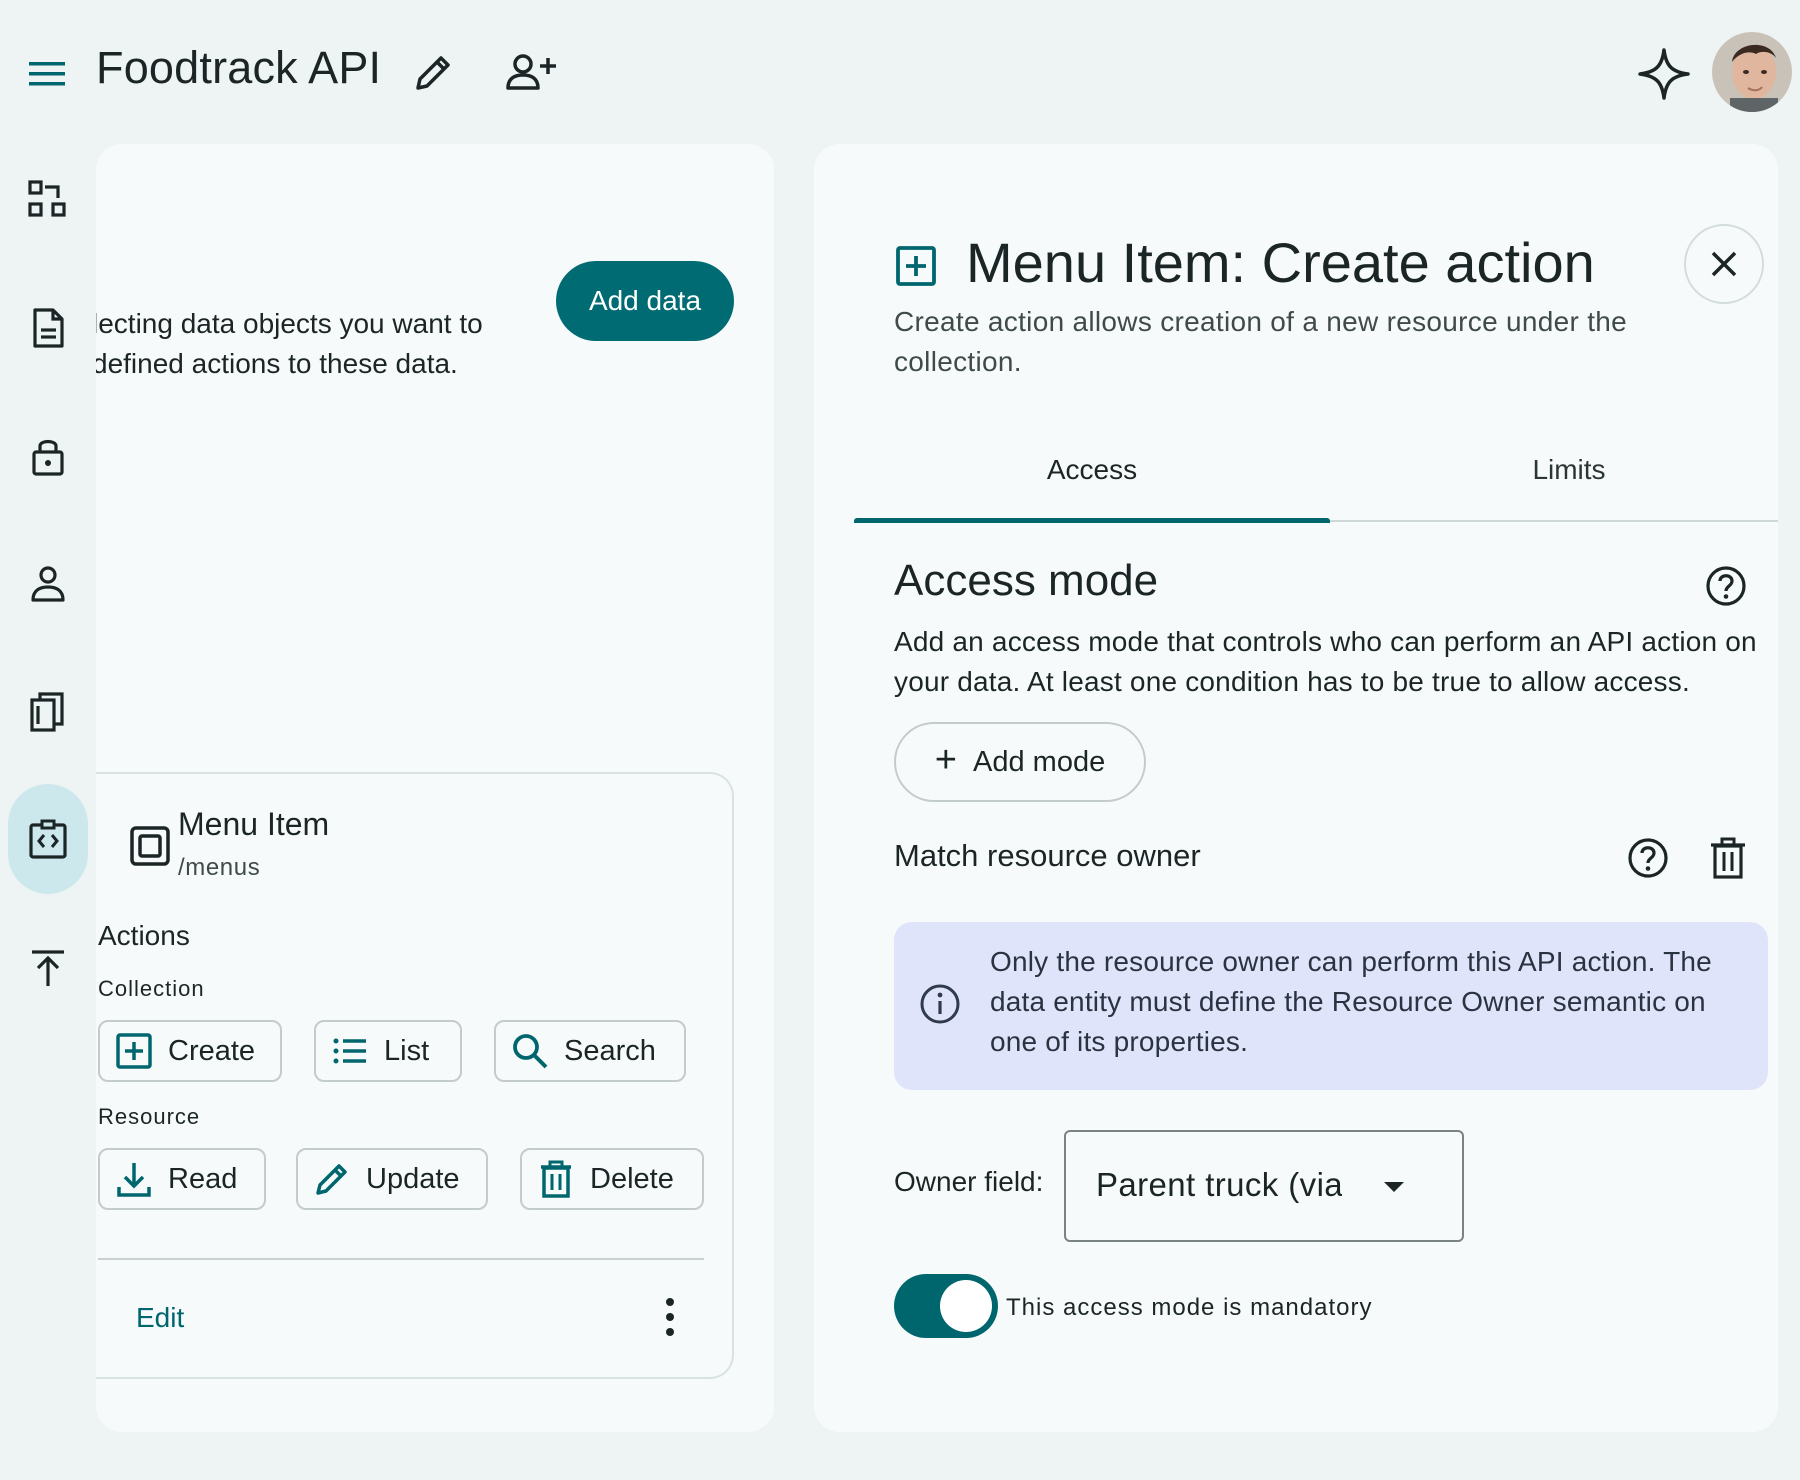  What do you see at coordinates (940, 1004) in the screenshot?
I see `info-icon` at bounding box center [940, 1004].